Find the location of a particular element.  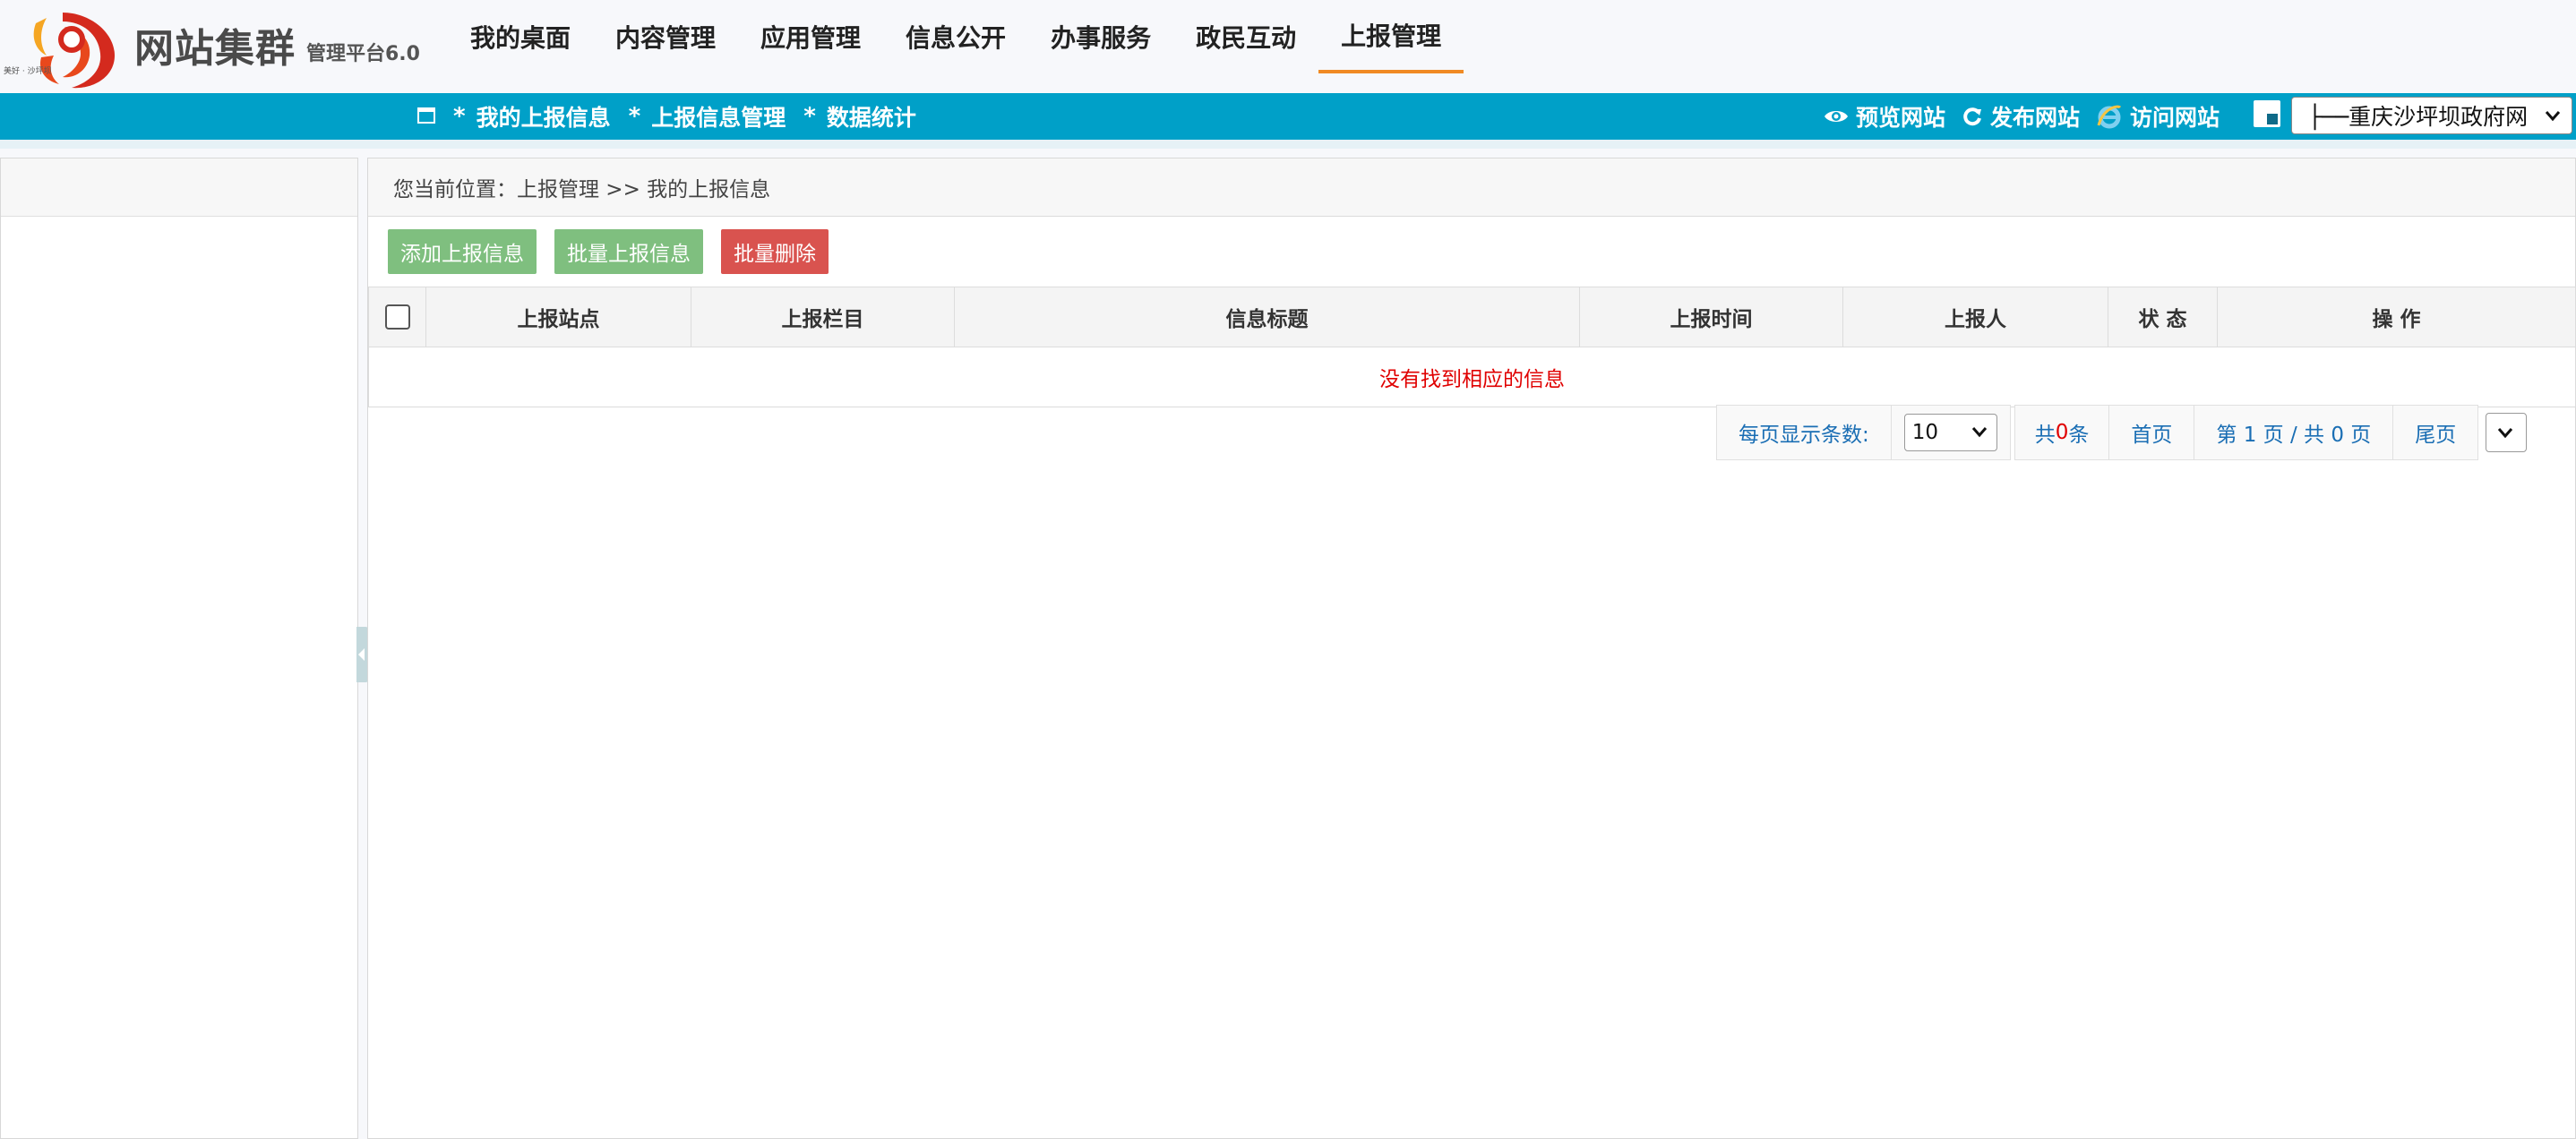

logo: 美好 · 沙坪坝 网站集群 管理平台6.0 is located at coordinates (215, 47).